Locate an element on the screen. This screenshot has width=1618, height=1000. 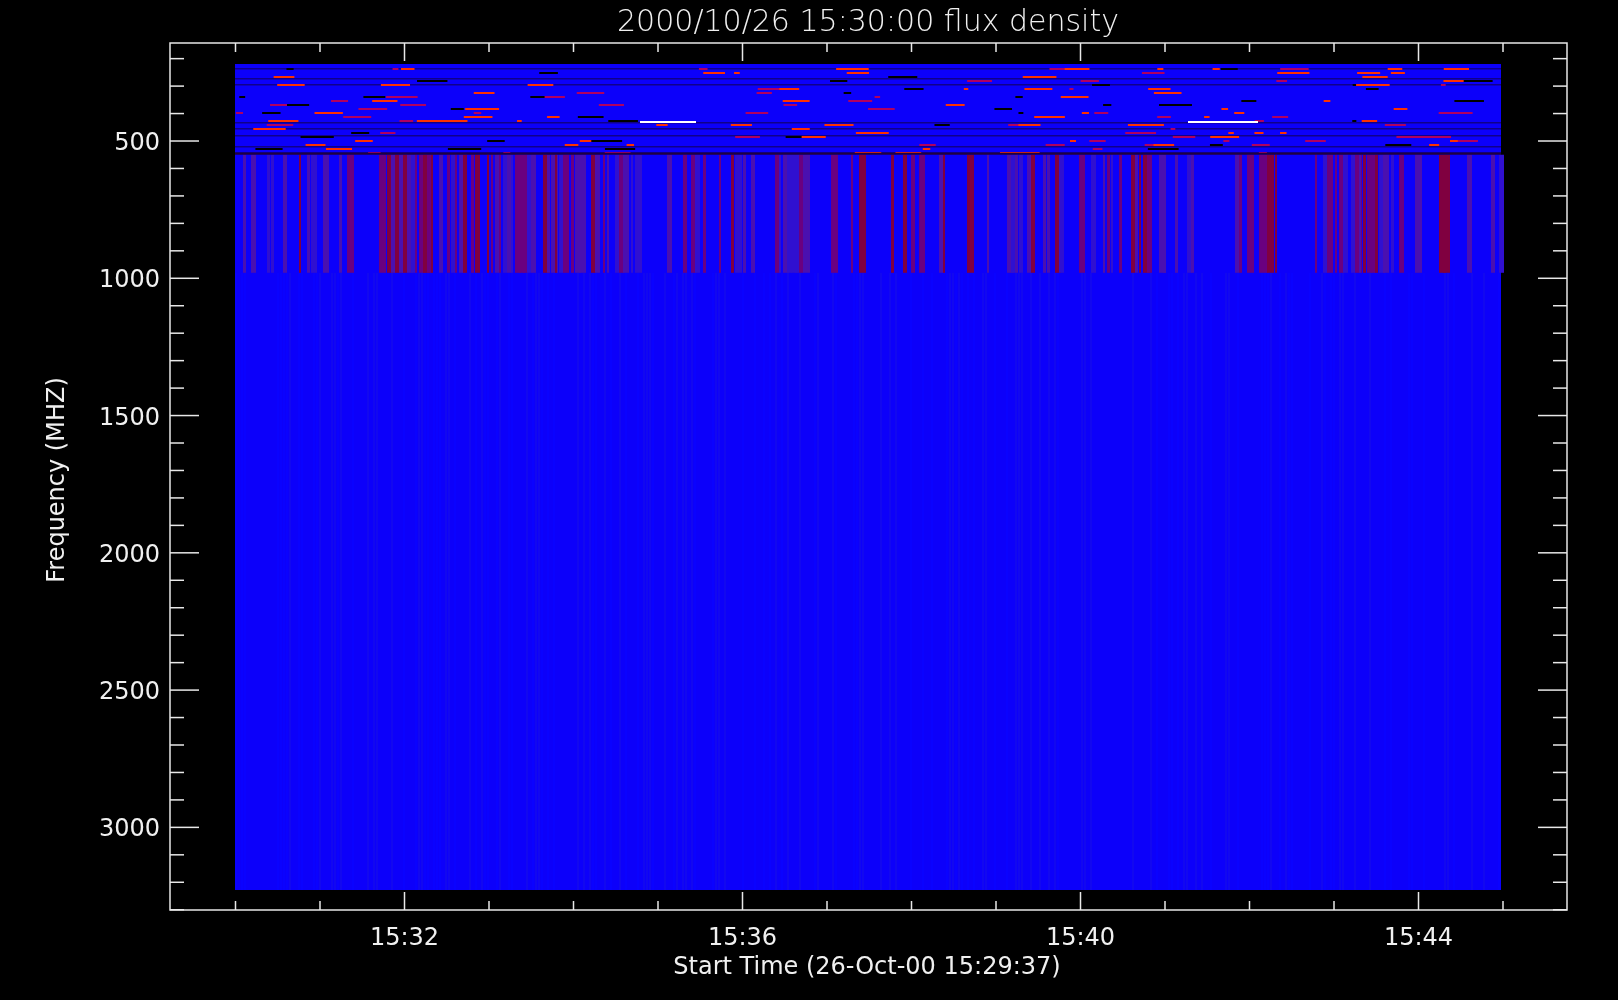
y-tick-label: 500 is located at coordinates (137, 142).